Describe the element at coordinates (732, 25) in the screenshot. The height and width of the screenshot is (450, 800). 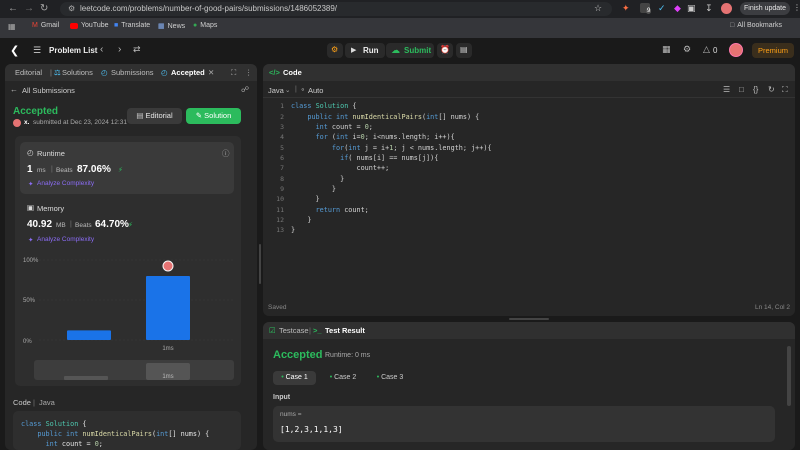
I see `folder-icon: □` at that location.